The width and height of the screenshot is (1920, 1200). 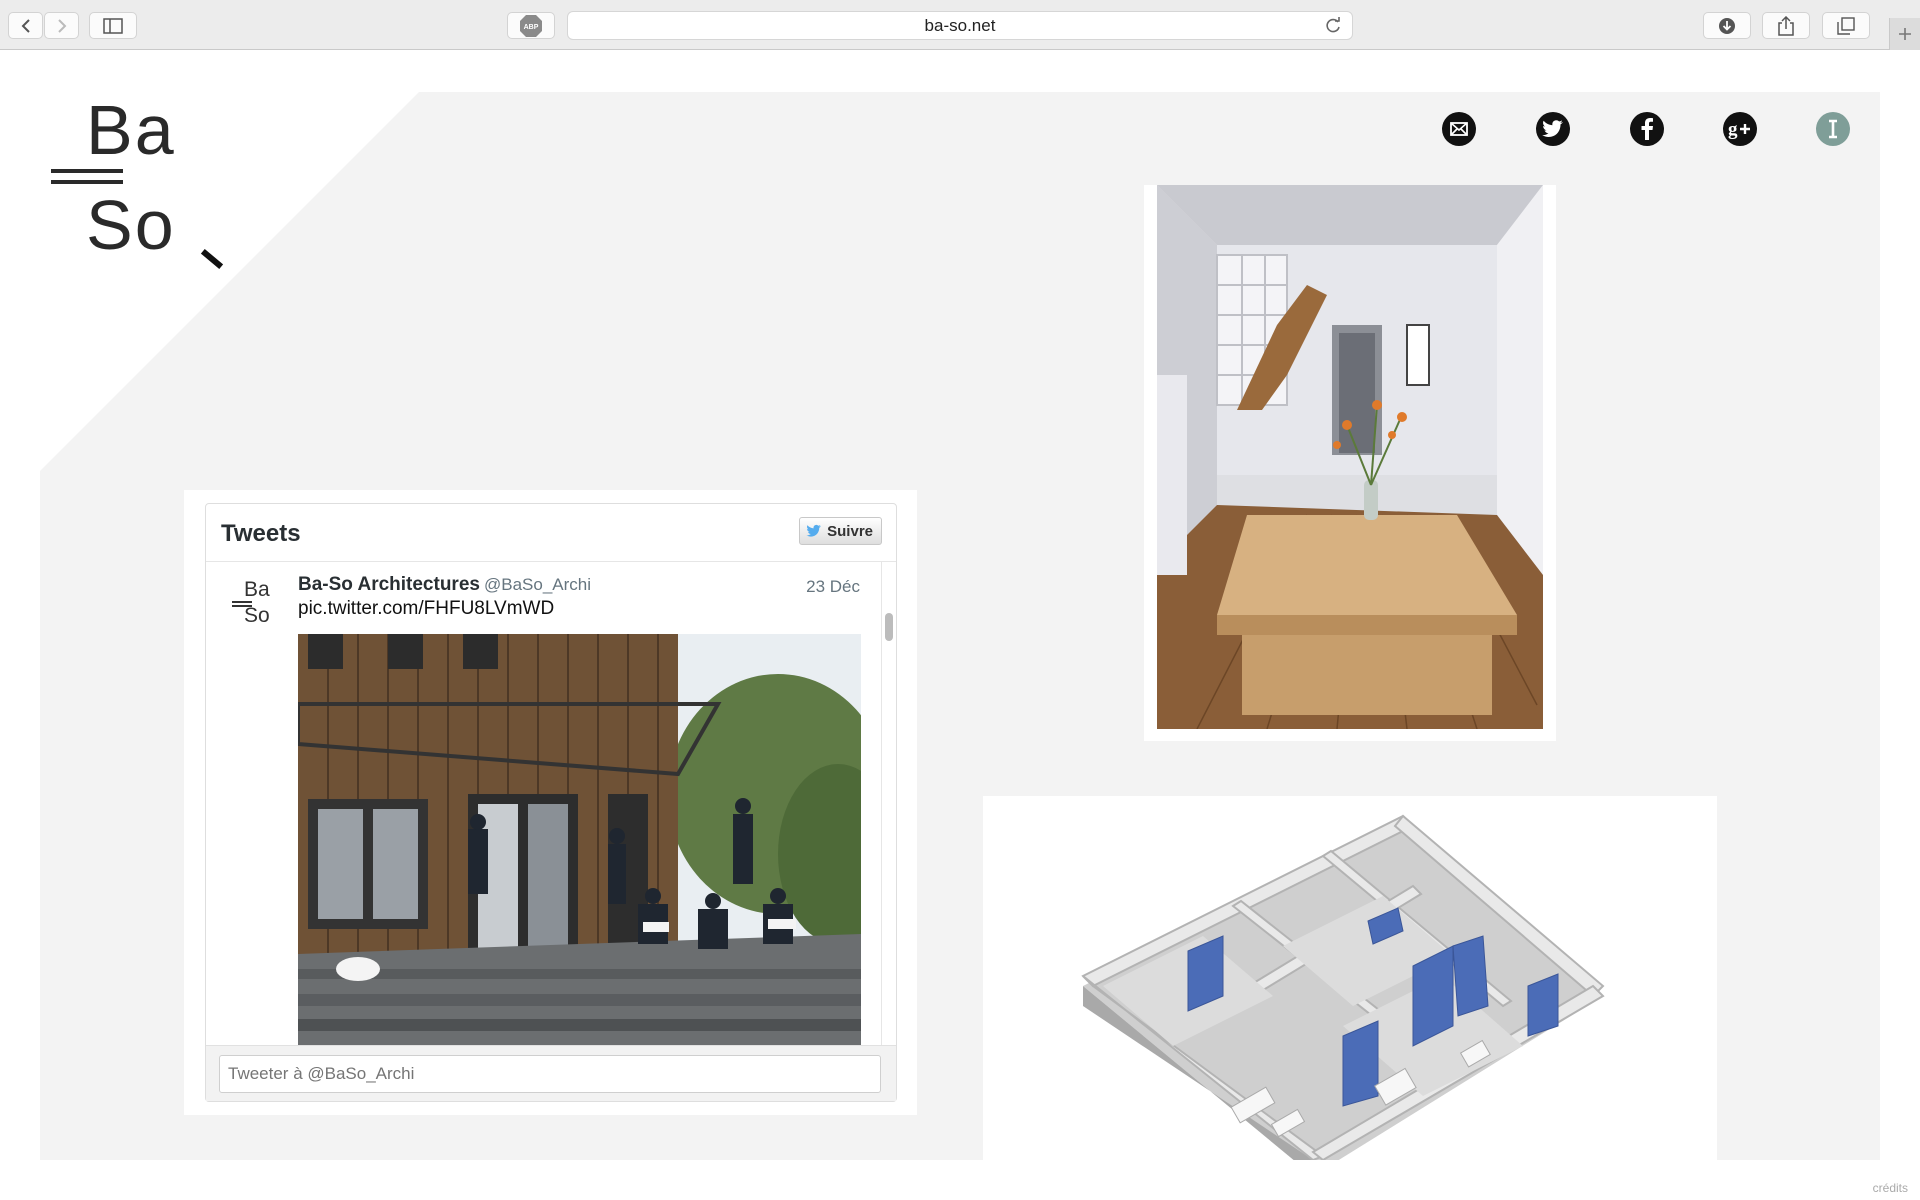 What do you see at coordinates (833, 587) in the screenshot?
I see `tweet-date: 23 Déc` at bounding box center [833, 587].